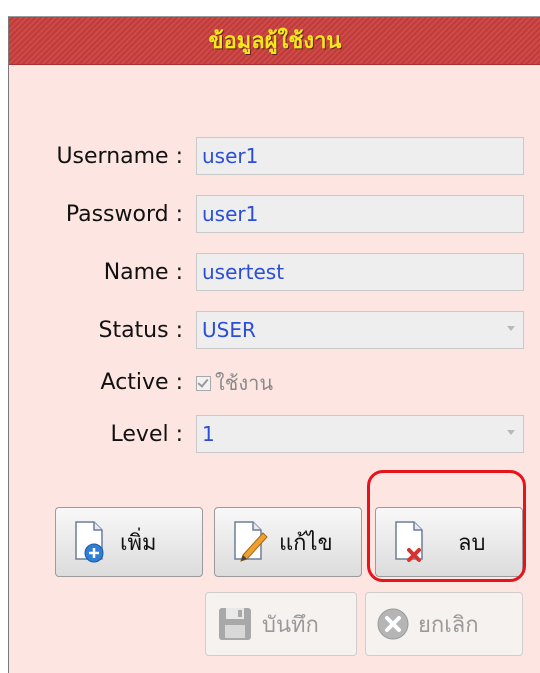 The height and width of the screenshot is (673, 540). Describe the element at coordinates (251, 541) in the screenshot. I see `edit-document-icon` at that location.